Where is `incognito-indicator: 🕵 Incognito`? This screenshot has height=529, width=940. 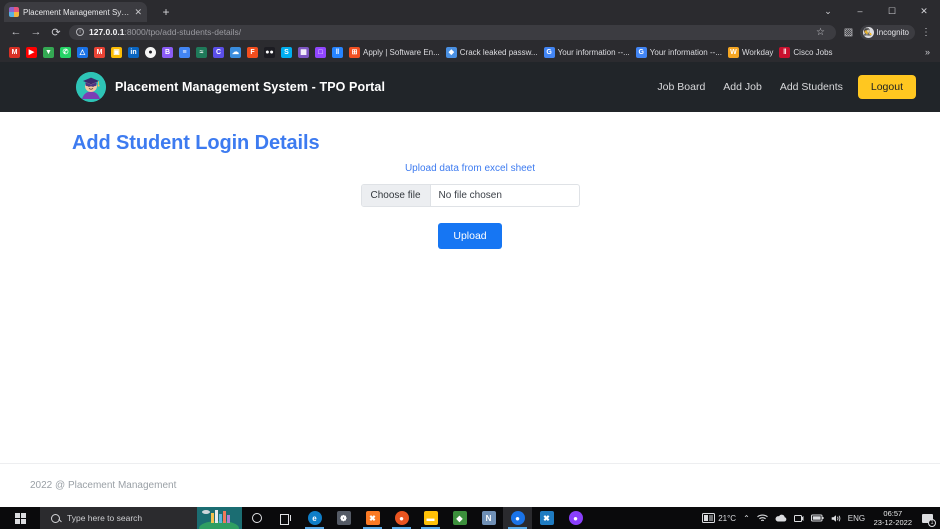
incognito-indicator: 🕵 Incognito is located at coordinates (887, 32).